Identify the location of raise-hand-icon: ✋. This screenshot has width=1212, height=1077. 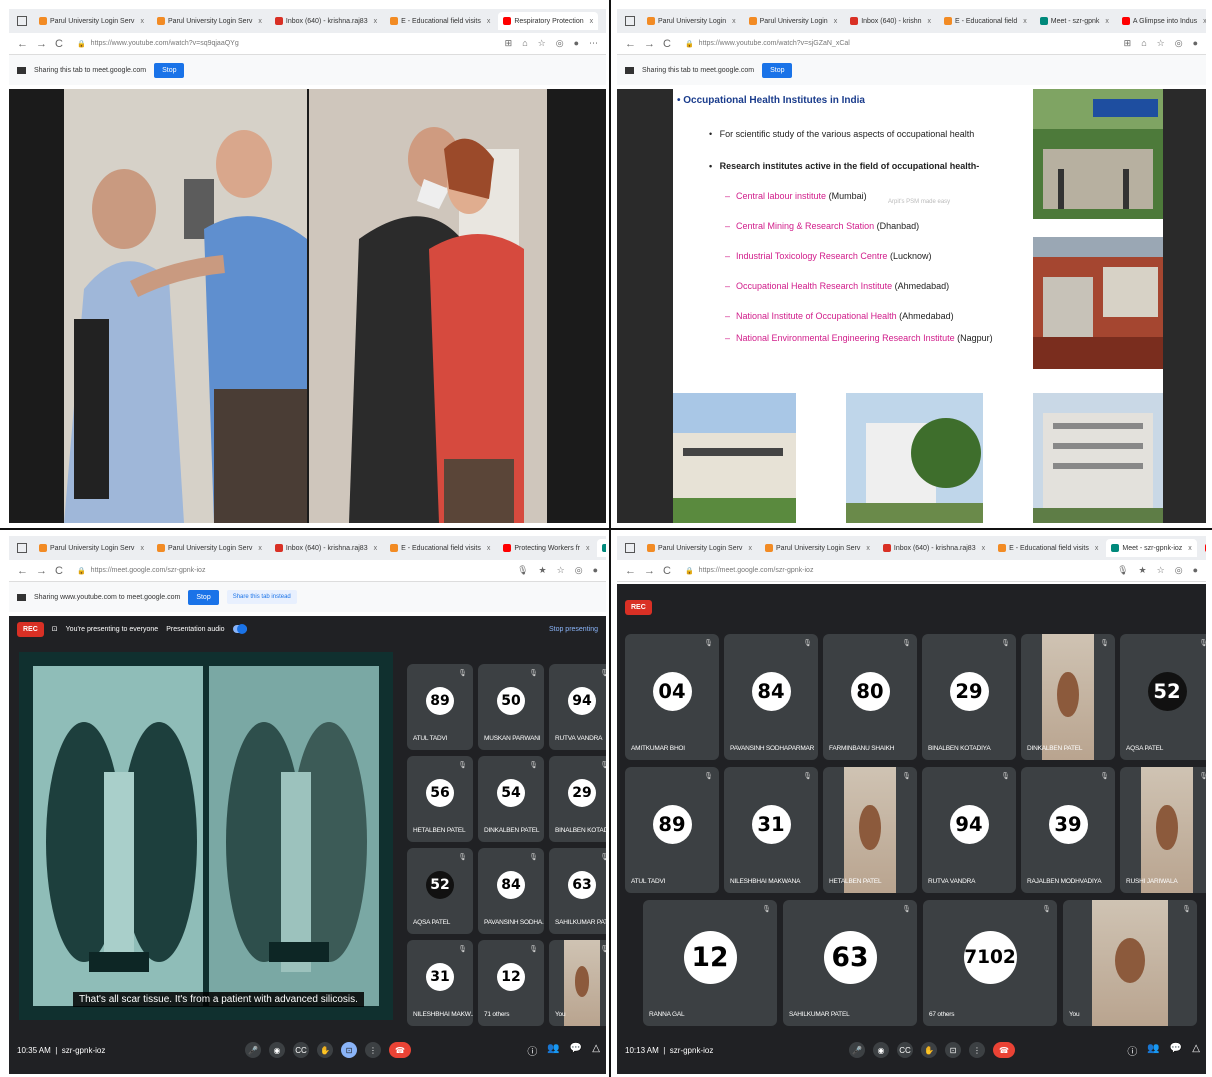
(325, 1050).